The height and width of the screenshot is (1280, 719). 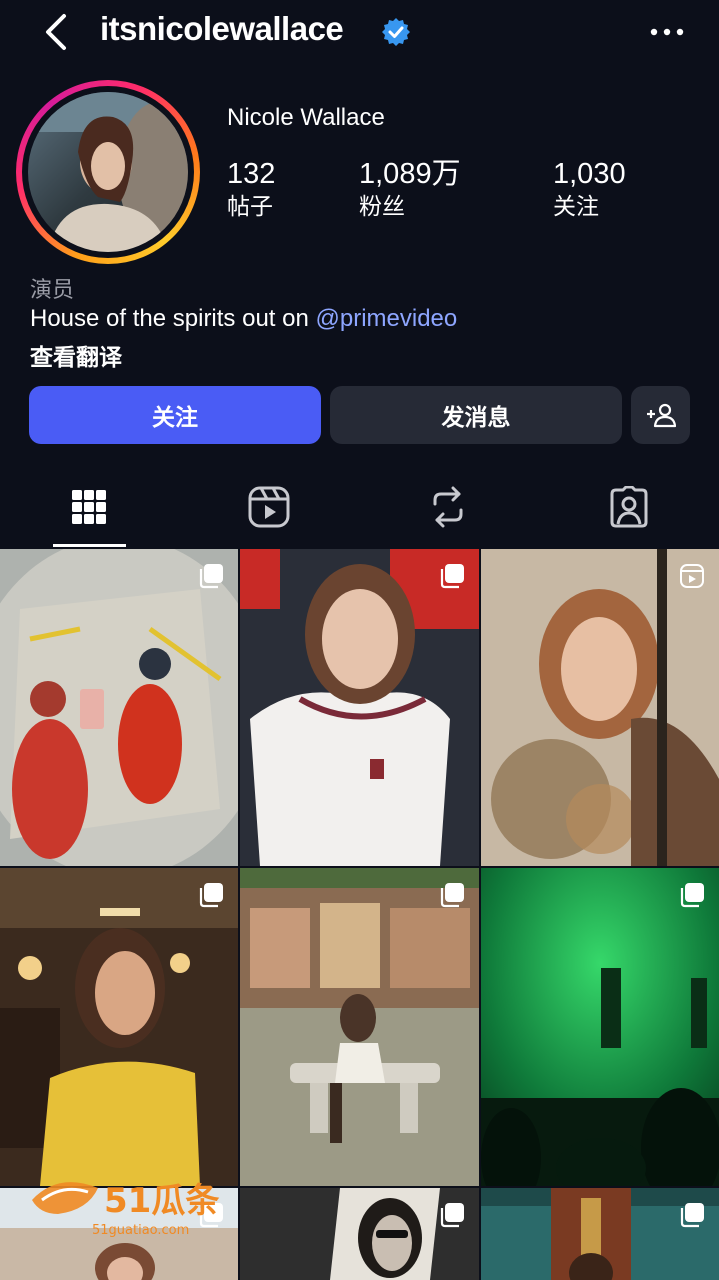 I want to click on grid-icon, so click(x=89, y=507).